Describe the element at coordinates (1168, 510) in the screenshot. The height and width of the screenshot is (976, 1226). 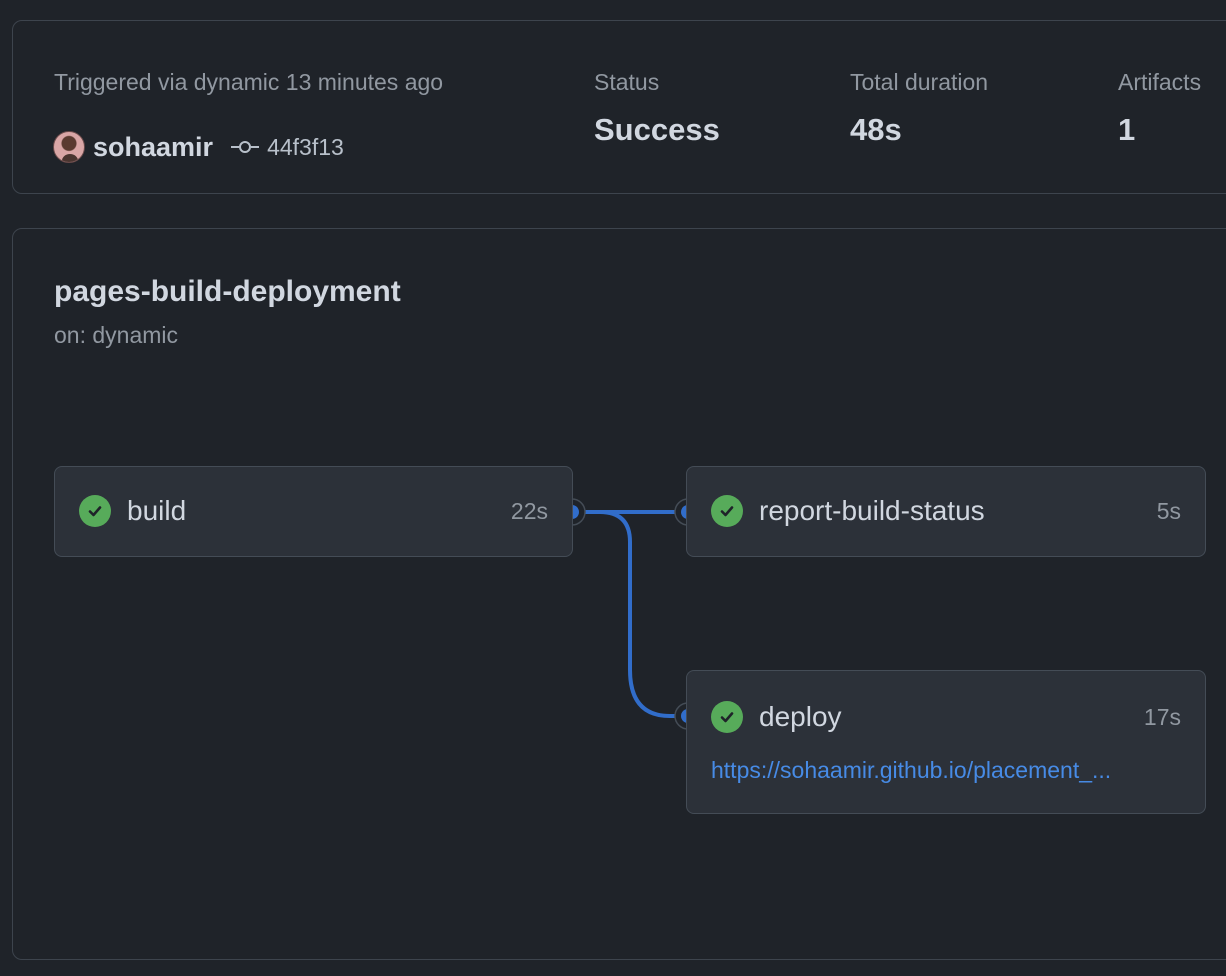
I see `job-duration: 5s` at that location.